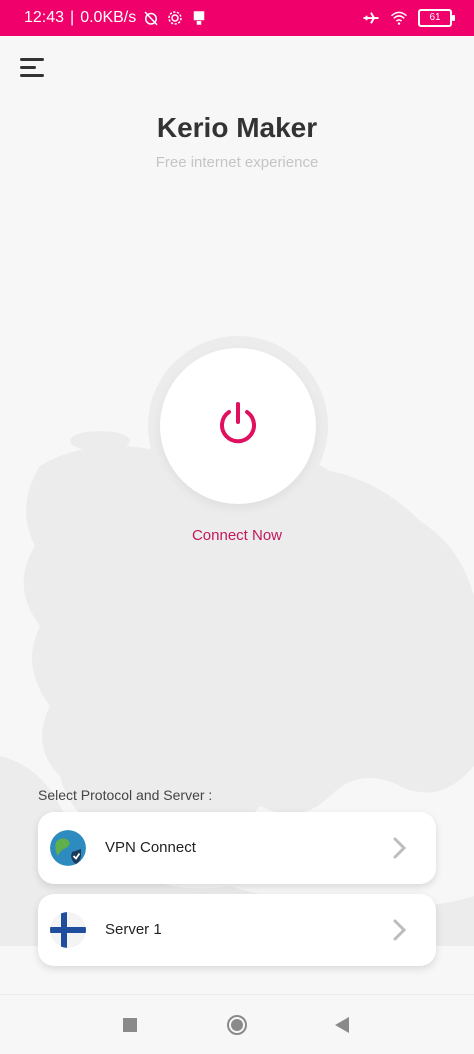 The width and height of the screenshot is (474, 1054). What do you see at coordinates (237, 535) in the screenshot?
I see `connect-now-label: Connect Now` at bounding box center [237, 535].